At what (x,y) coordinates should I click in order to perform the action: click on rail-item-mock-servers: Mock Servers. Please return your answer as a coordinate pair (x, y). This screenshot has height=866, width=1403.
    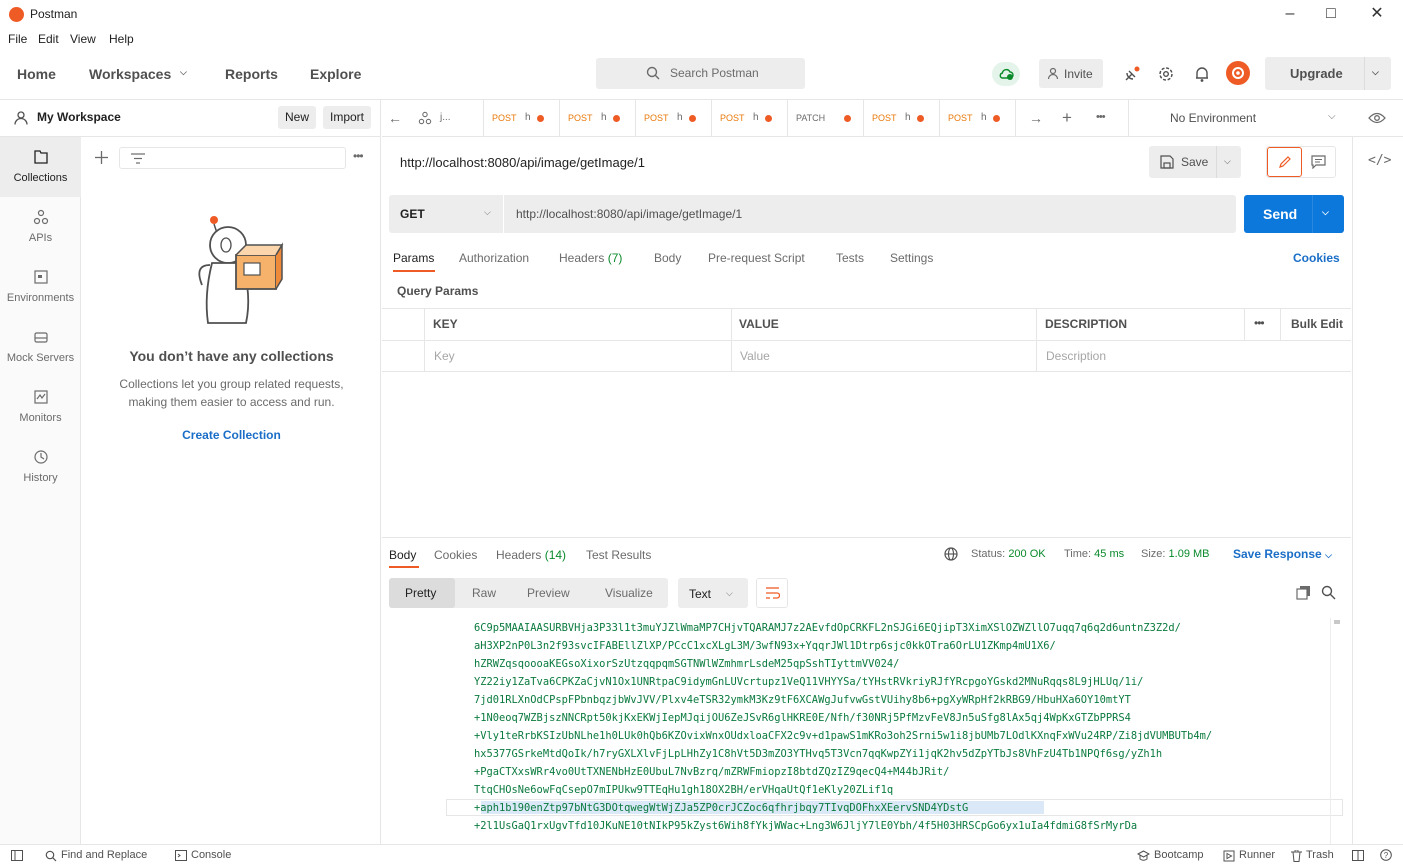
    Looking at the image, I should click on (40, 347).